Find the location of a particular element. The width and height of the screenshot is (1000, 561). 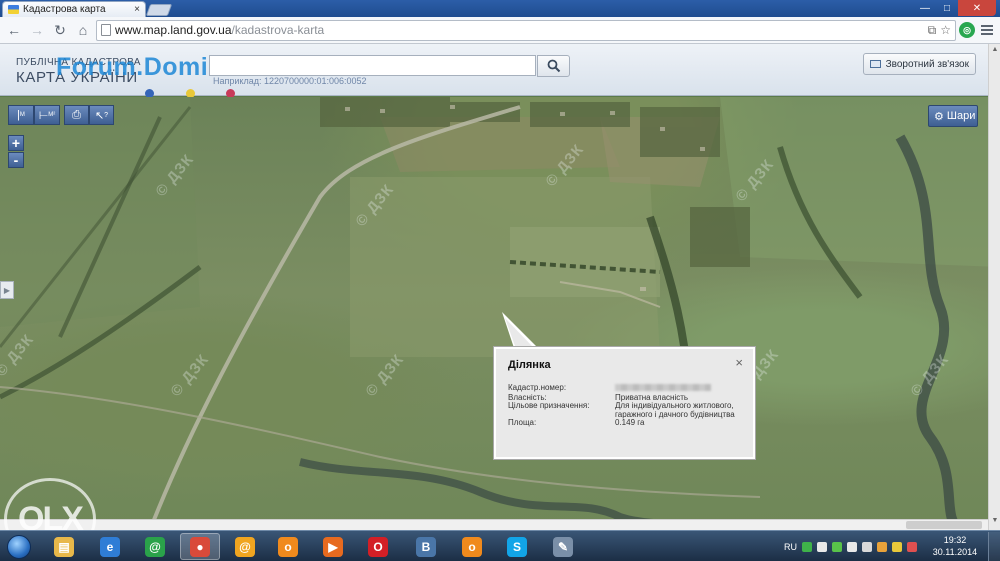

gear-icon: ⚙ is located at coordinates (939, 116).